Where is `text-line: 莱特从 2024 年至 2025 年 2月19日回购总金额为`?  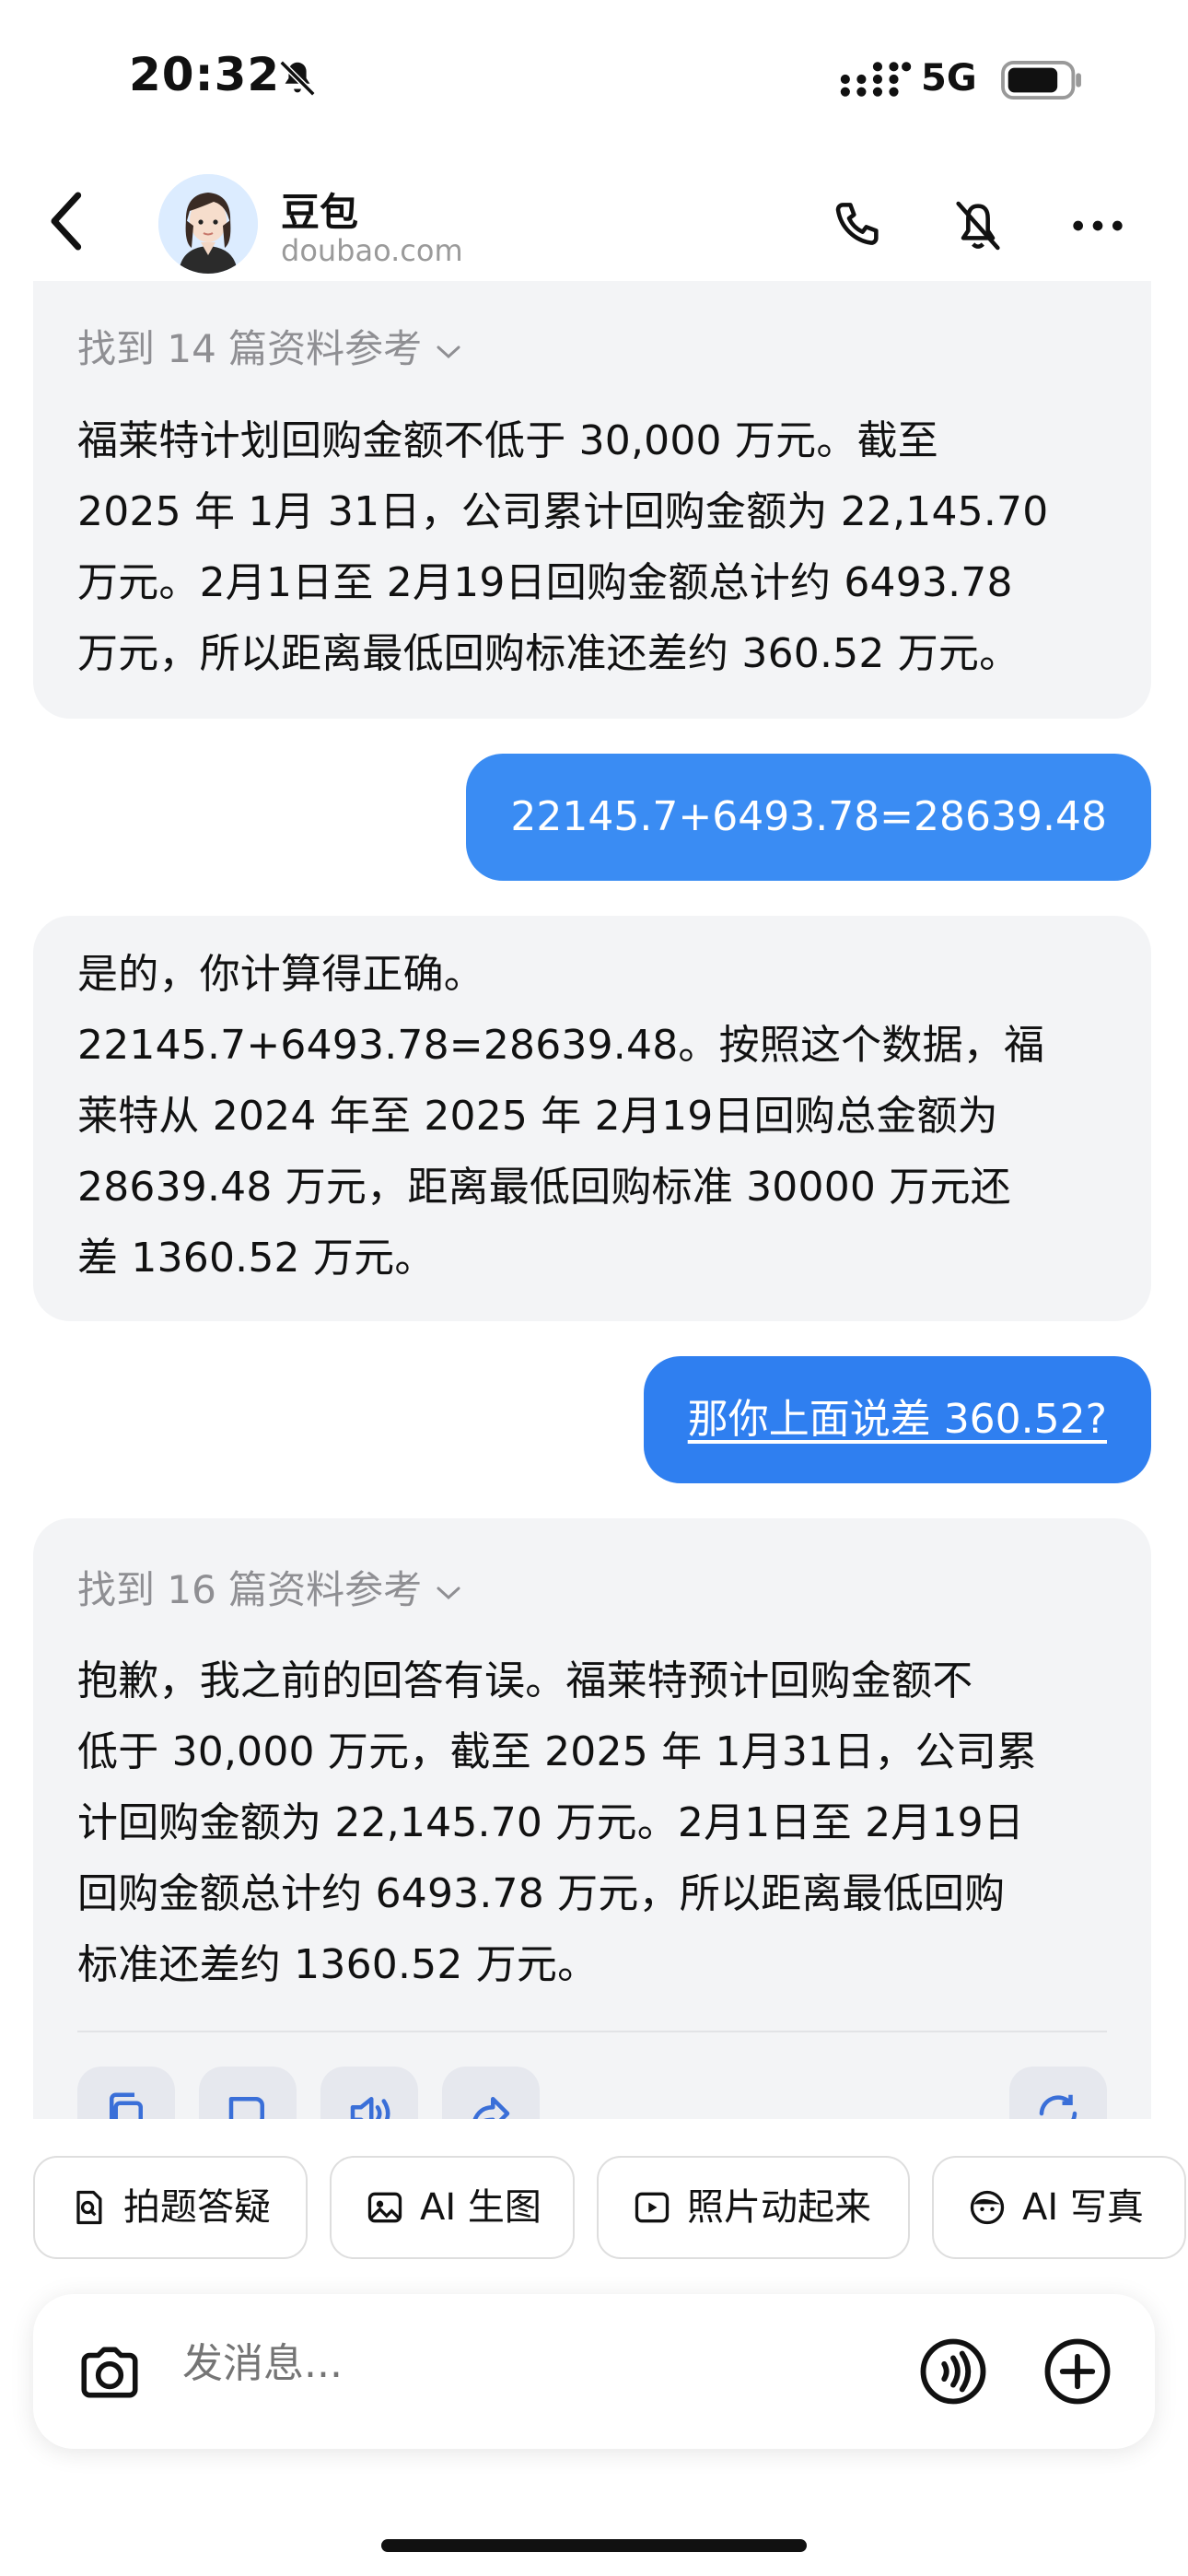 text-line: 莱特从 2024 年至 2025 年 2月19日回购总金额为 is located at coordinates (538, 1116).